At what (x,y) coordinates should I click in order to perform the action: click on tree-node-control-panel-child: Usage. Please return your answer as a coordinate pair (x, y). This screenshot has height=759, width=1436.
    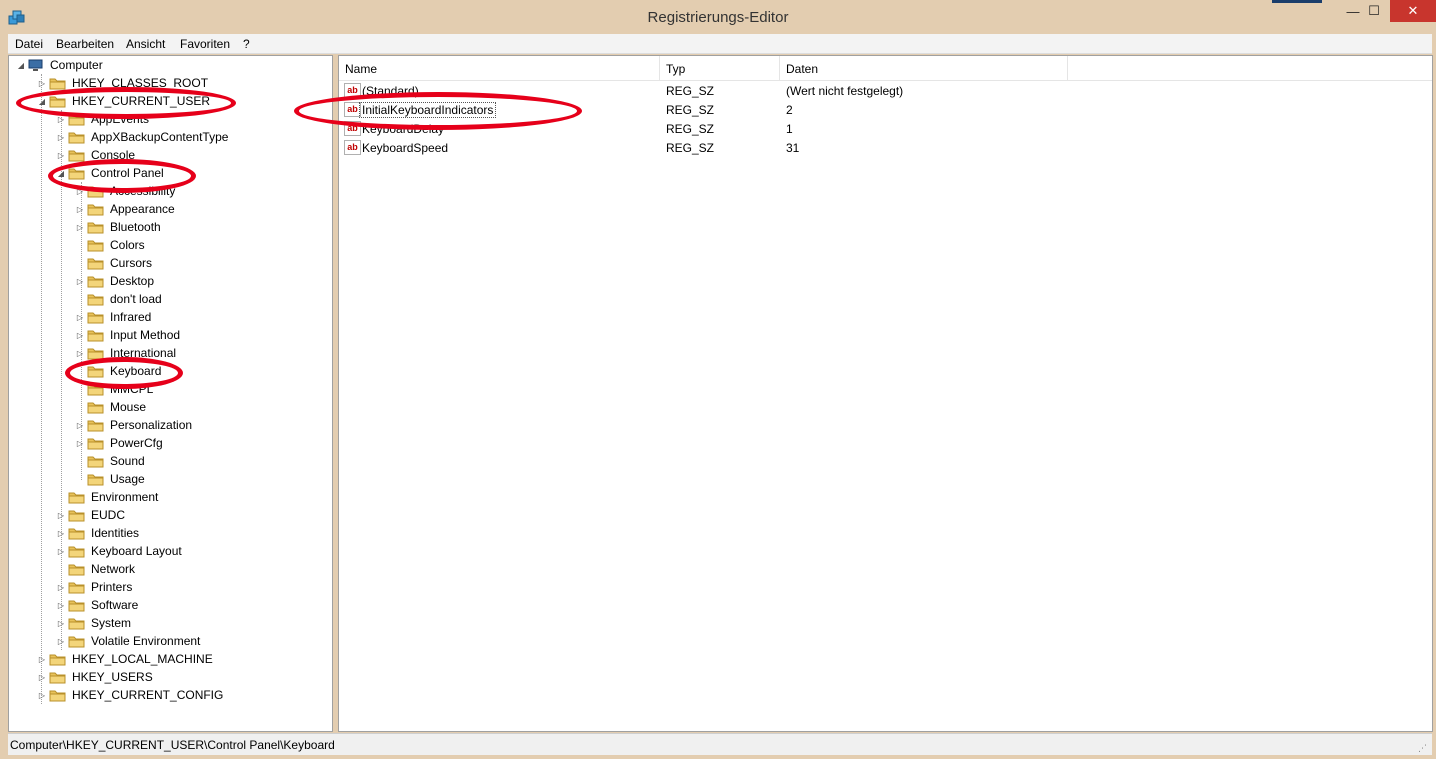
    Looking at the image, I should click on (111, 479).